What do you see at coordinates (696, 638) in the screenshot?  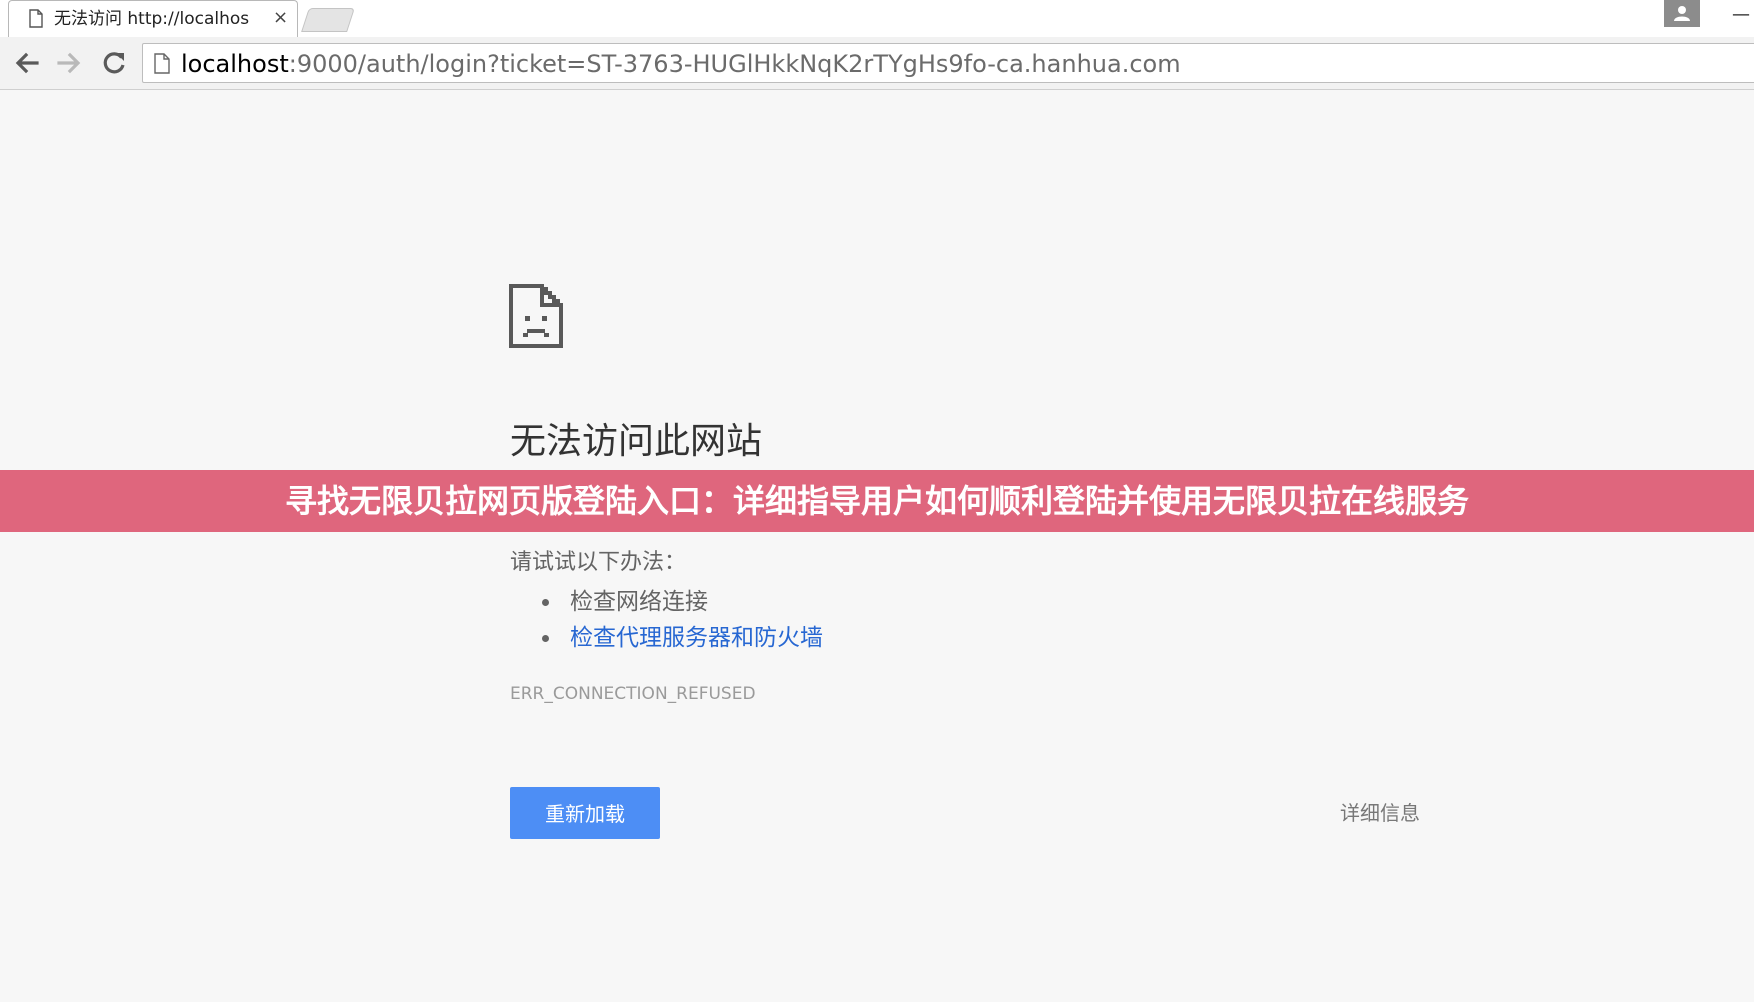 I see `check-proxy-firewall-link: 检查代理服务器和防火墙` at bounding box center [696, 638].